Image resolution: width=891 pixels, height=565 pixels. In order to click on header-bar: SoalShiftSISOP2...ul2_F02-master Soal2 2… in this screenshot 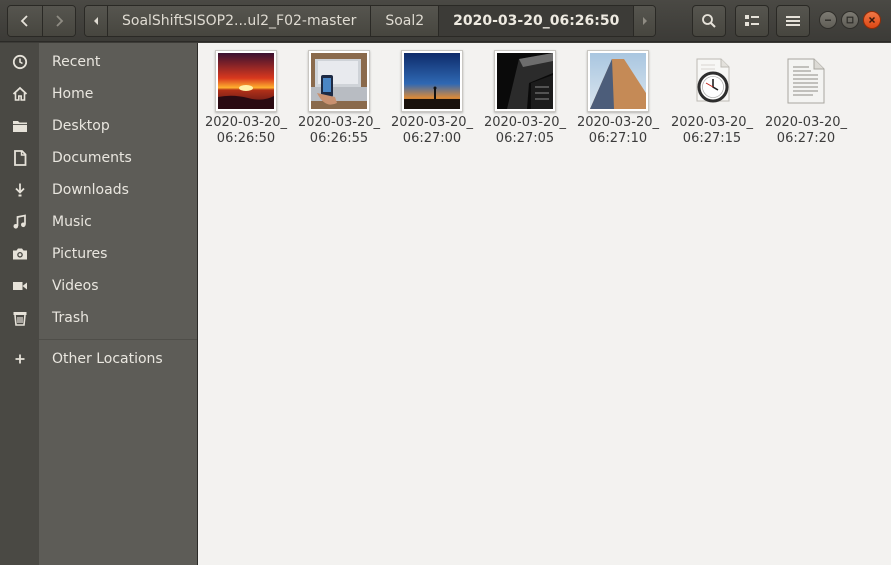, I will do `click(445, 21)`.